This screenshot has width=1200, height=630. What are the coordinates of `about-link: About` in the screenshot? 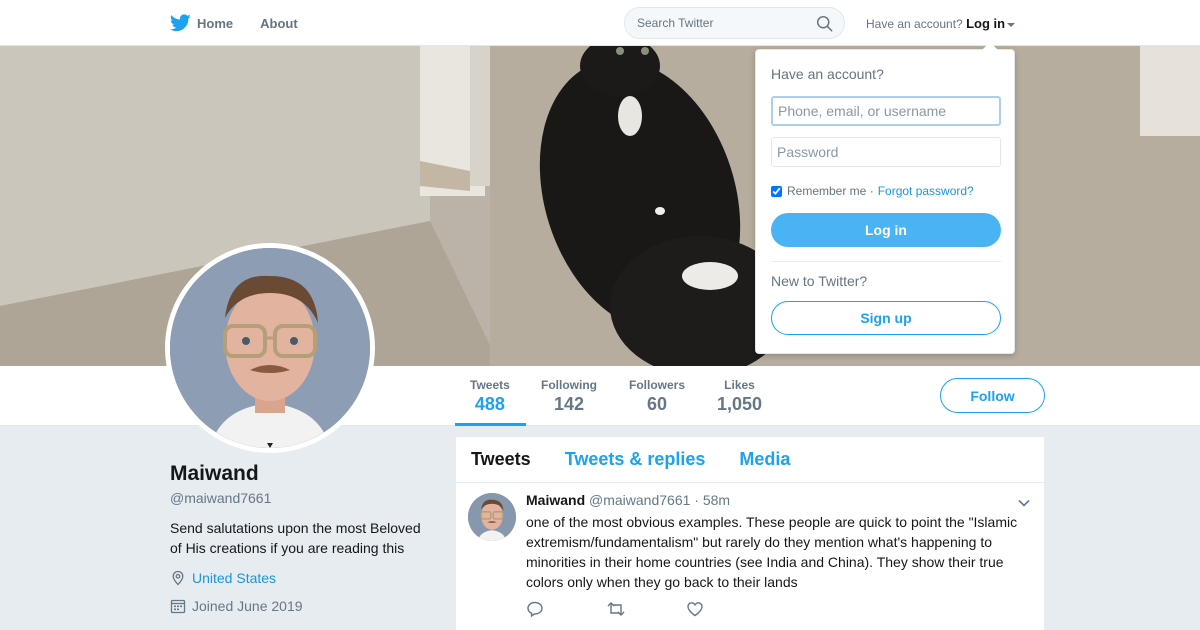 It's located at (279, 23).